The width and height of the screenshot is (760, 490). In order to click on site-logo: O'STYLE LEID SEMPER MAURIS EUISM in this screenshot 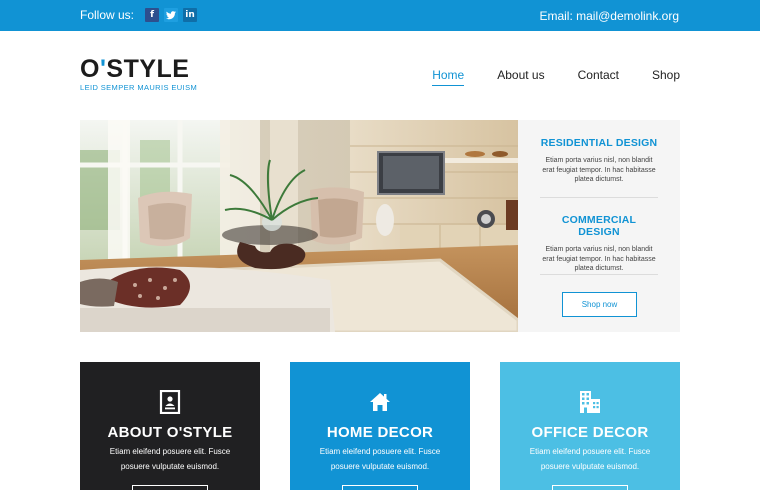, I will do `click(138, 74)`.